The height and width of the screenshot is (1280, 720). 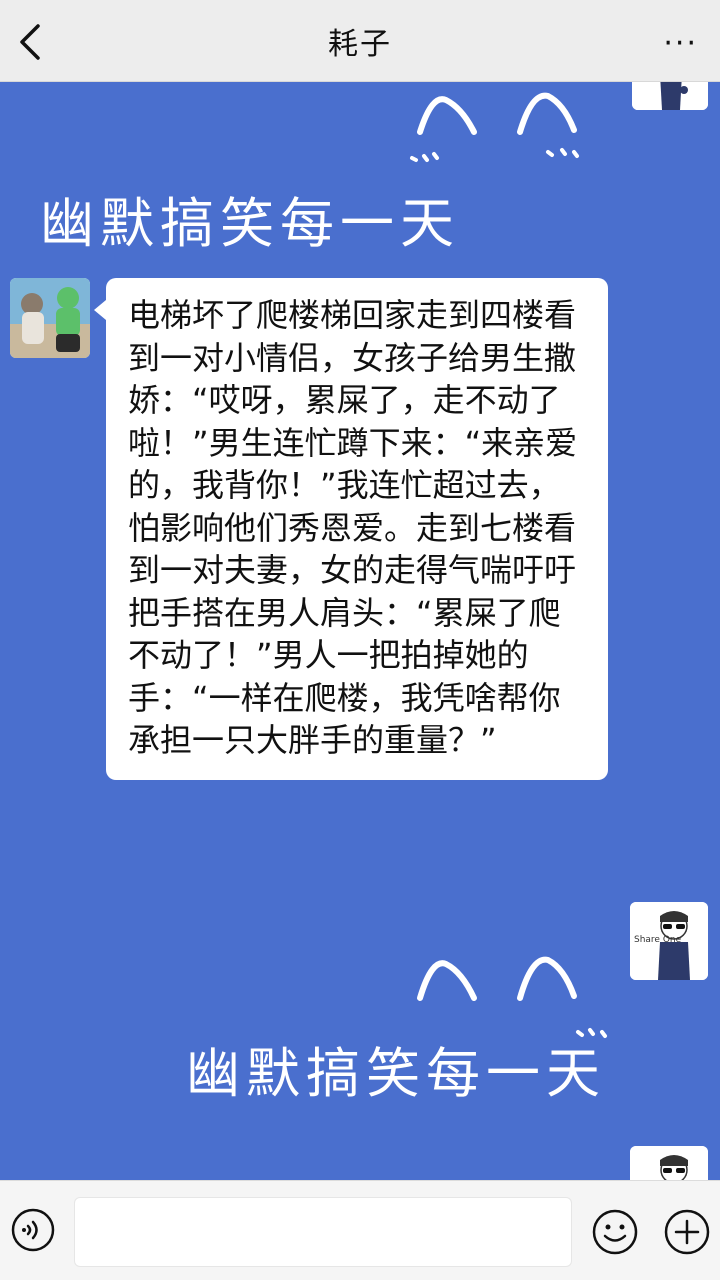 I want to click on input-bar, so click(x=360, y=1230).